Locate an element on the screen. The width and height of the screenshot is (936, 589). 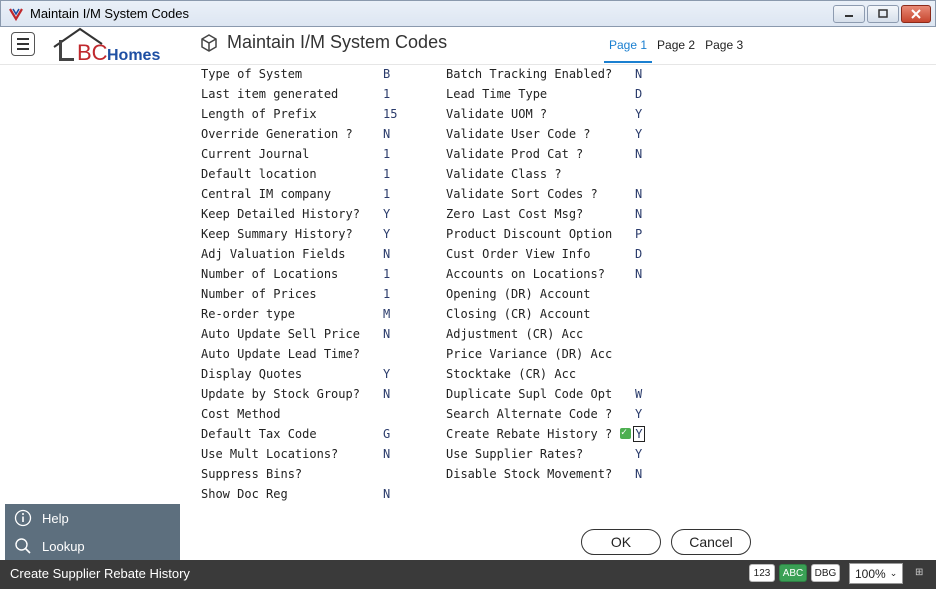
checkmark-icon is located at coordinates (625, 433).